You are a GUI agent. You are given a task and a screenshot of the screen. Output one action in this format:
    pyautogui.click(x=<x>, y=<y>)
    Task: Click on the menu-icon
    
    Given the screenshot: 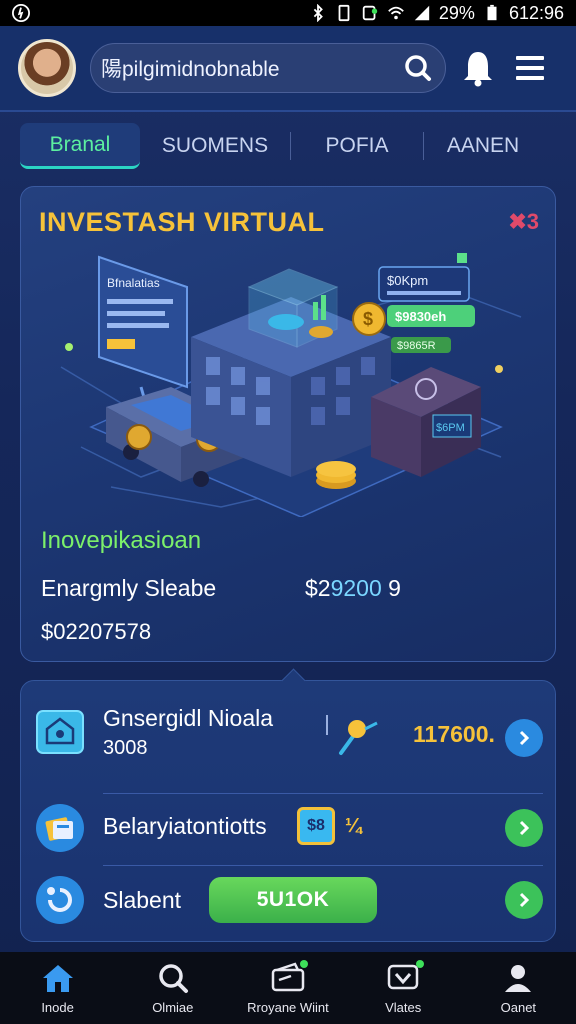 What is the action you would take?
    pyautogui.click(x=530, y=68)
    